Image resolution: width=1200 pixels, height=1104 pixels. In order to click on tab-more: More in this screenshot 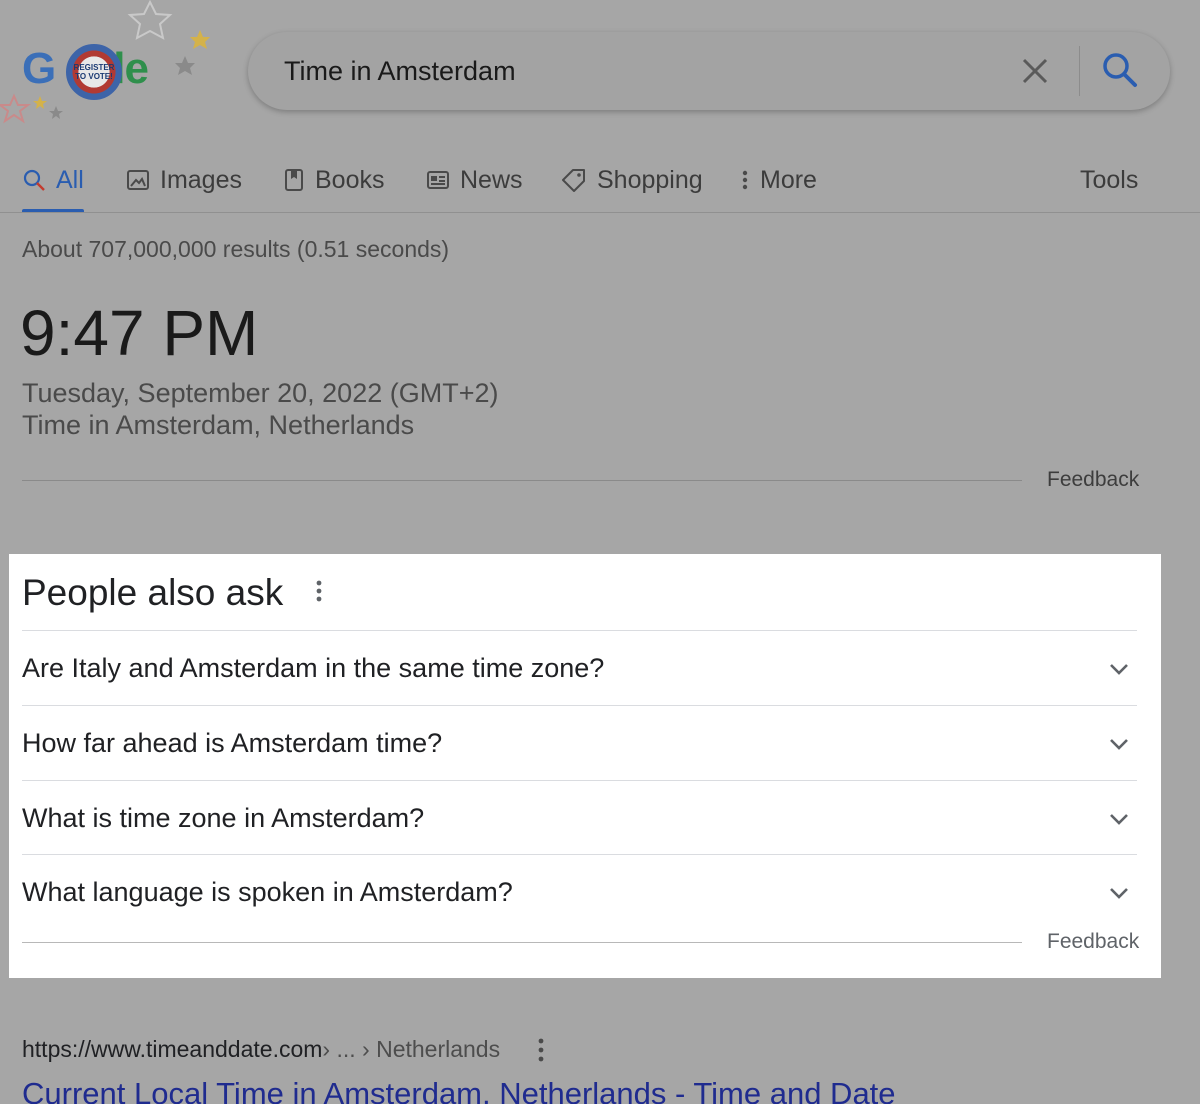, I will do `click(778, 180)`.